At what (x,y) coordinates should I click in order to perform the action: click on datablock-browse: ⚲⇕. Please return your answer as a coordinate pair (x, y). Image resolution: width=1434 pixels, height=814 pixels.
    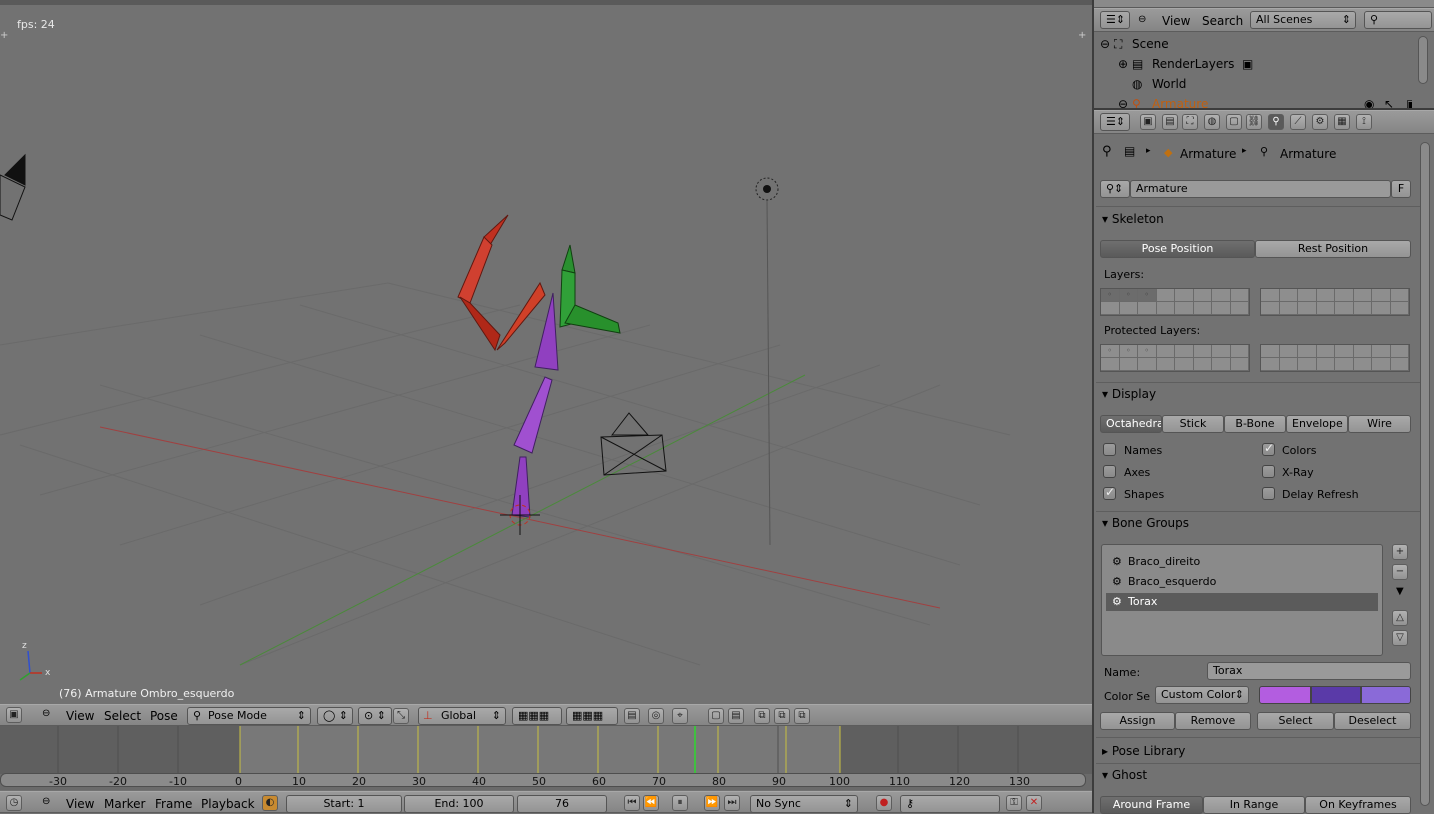
    Looking at the image, I should click on (1115, 189).